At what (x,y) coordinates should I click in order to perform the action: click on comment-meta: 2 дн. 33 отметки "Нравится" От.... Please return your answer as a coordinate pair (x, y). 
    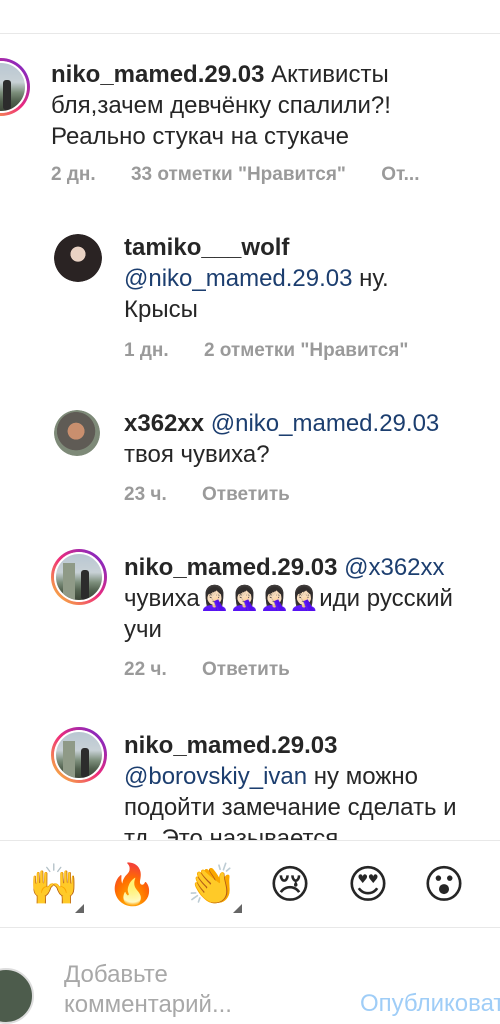
    Looking at the image, I should click on (250, 175).